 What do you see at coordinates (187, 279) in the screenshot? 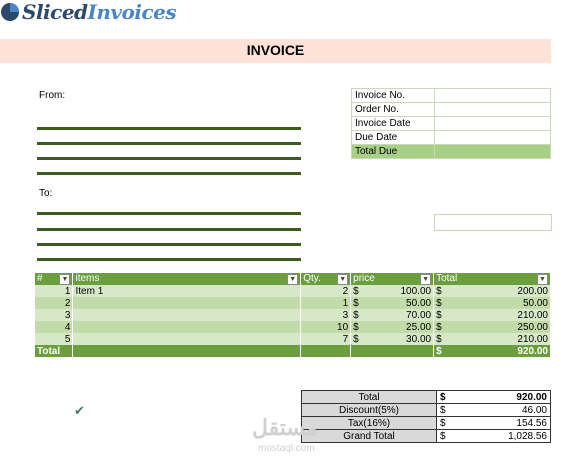
I see `header-items: items ▼` at bounding box center [187, 279].